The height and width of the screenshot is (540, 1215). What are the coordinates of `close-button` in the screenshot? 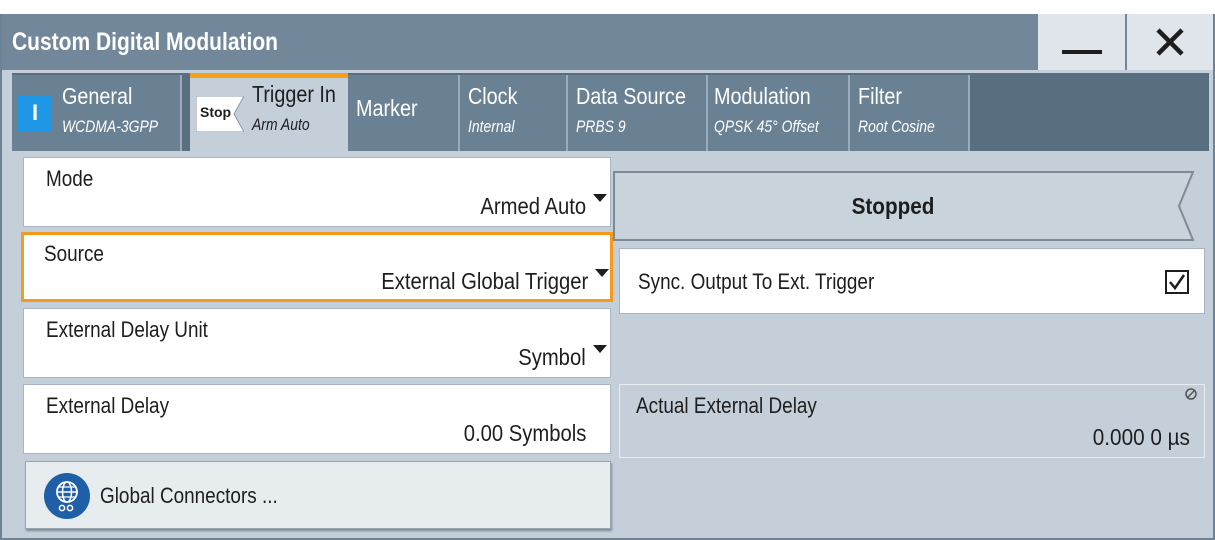 It's located at (1169, 42).